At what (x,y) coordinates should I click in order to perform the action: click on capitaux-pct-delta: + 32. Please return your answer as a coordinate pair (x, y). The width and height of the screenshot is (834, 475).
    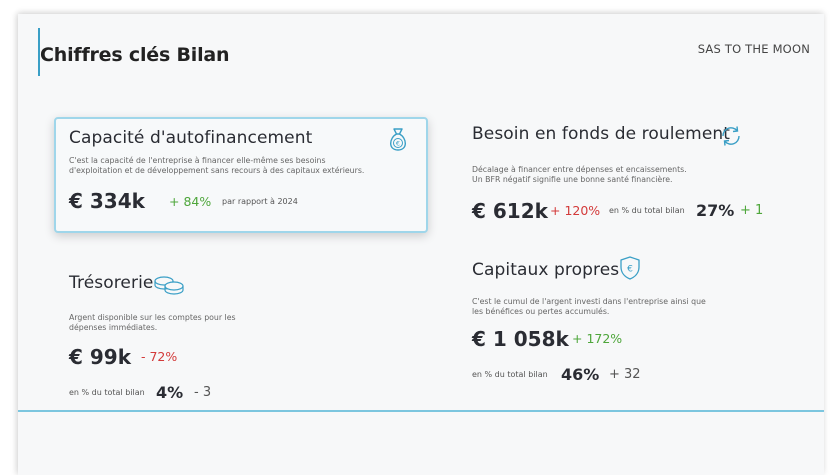
    Looking at the image, I should click on (625, 374).